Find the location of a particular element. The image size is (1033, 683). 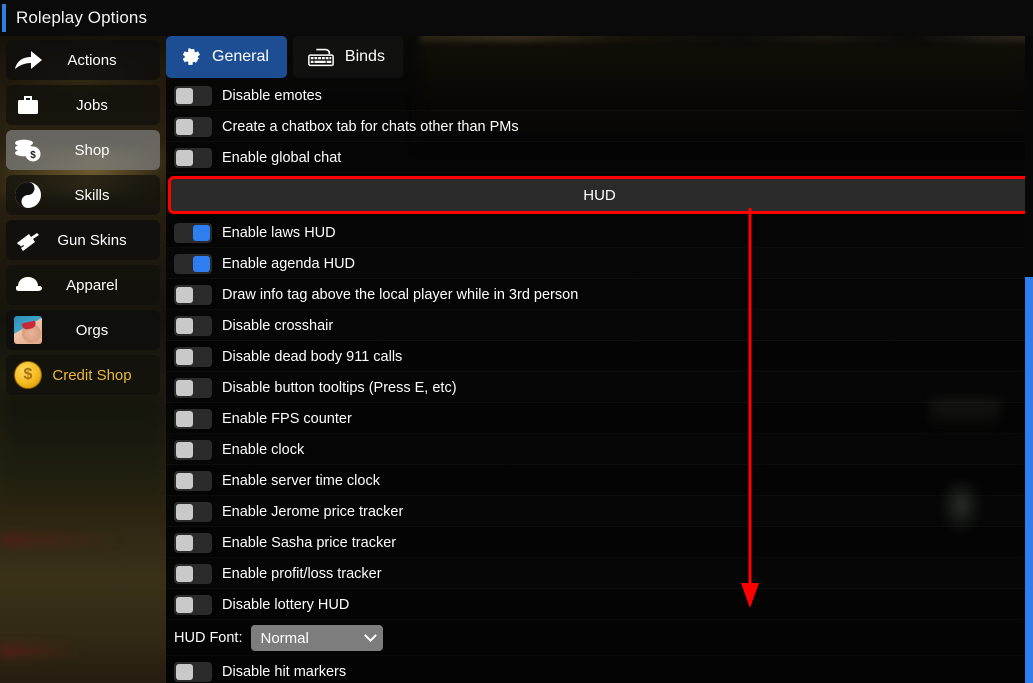

cap-icon is located at coordinates (28, 285).